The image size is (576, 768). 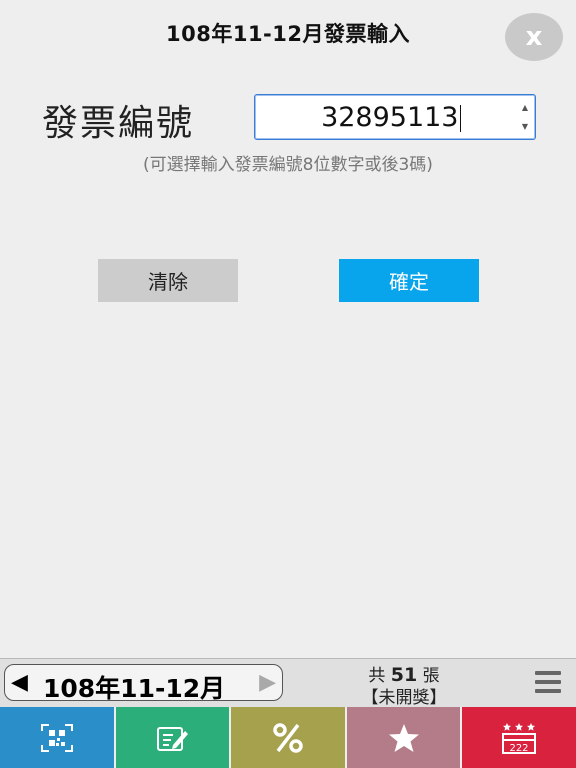 I want to click on draw-status: 【未開獎】, so click(x=404, y=698).